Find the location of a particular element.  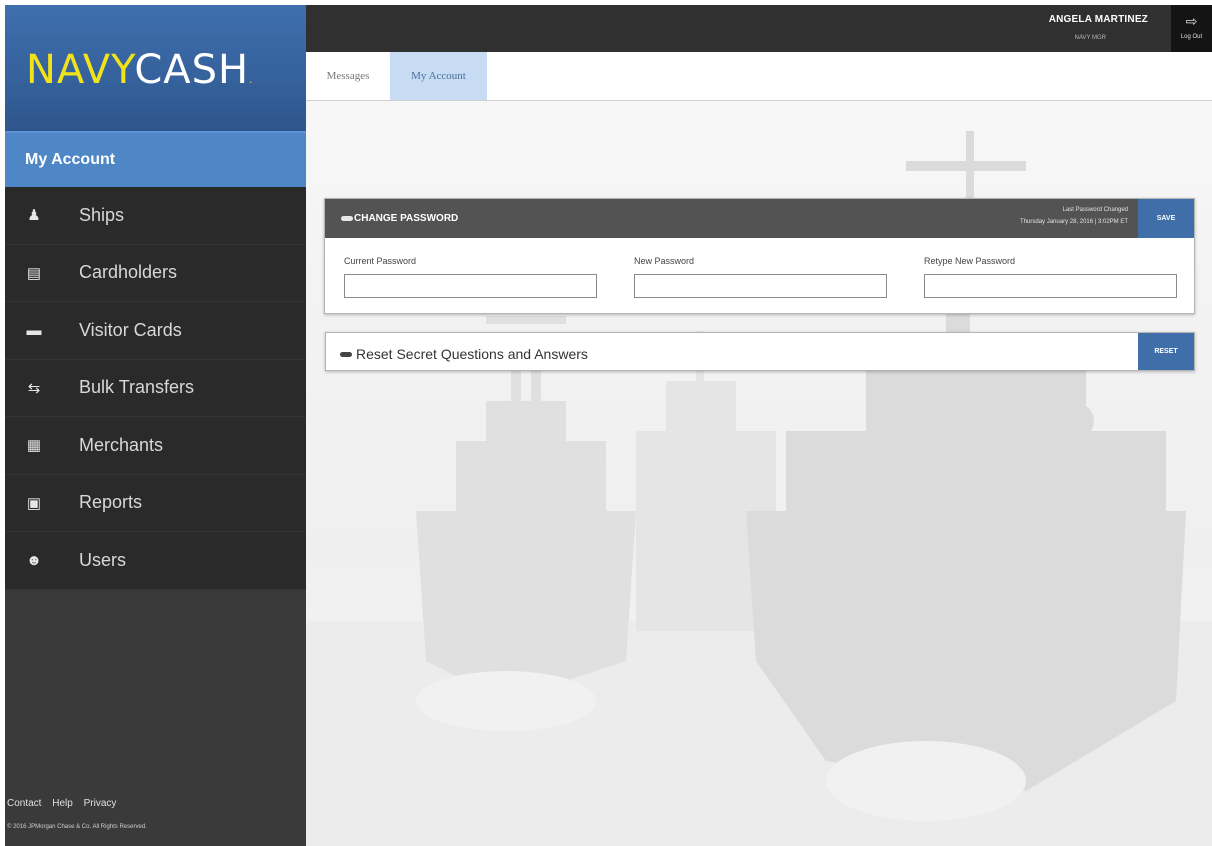

sidebar-item-label: Cardholders is located at coordinates (128, 272).